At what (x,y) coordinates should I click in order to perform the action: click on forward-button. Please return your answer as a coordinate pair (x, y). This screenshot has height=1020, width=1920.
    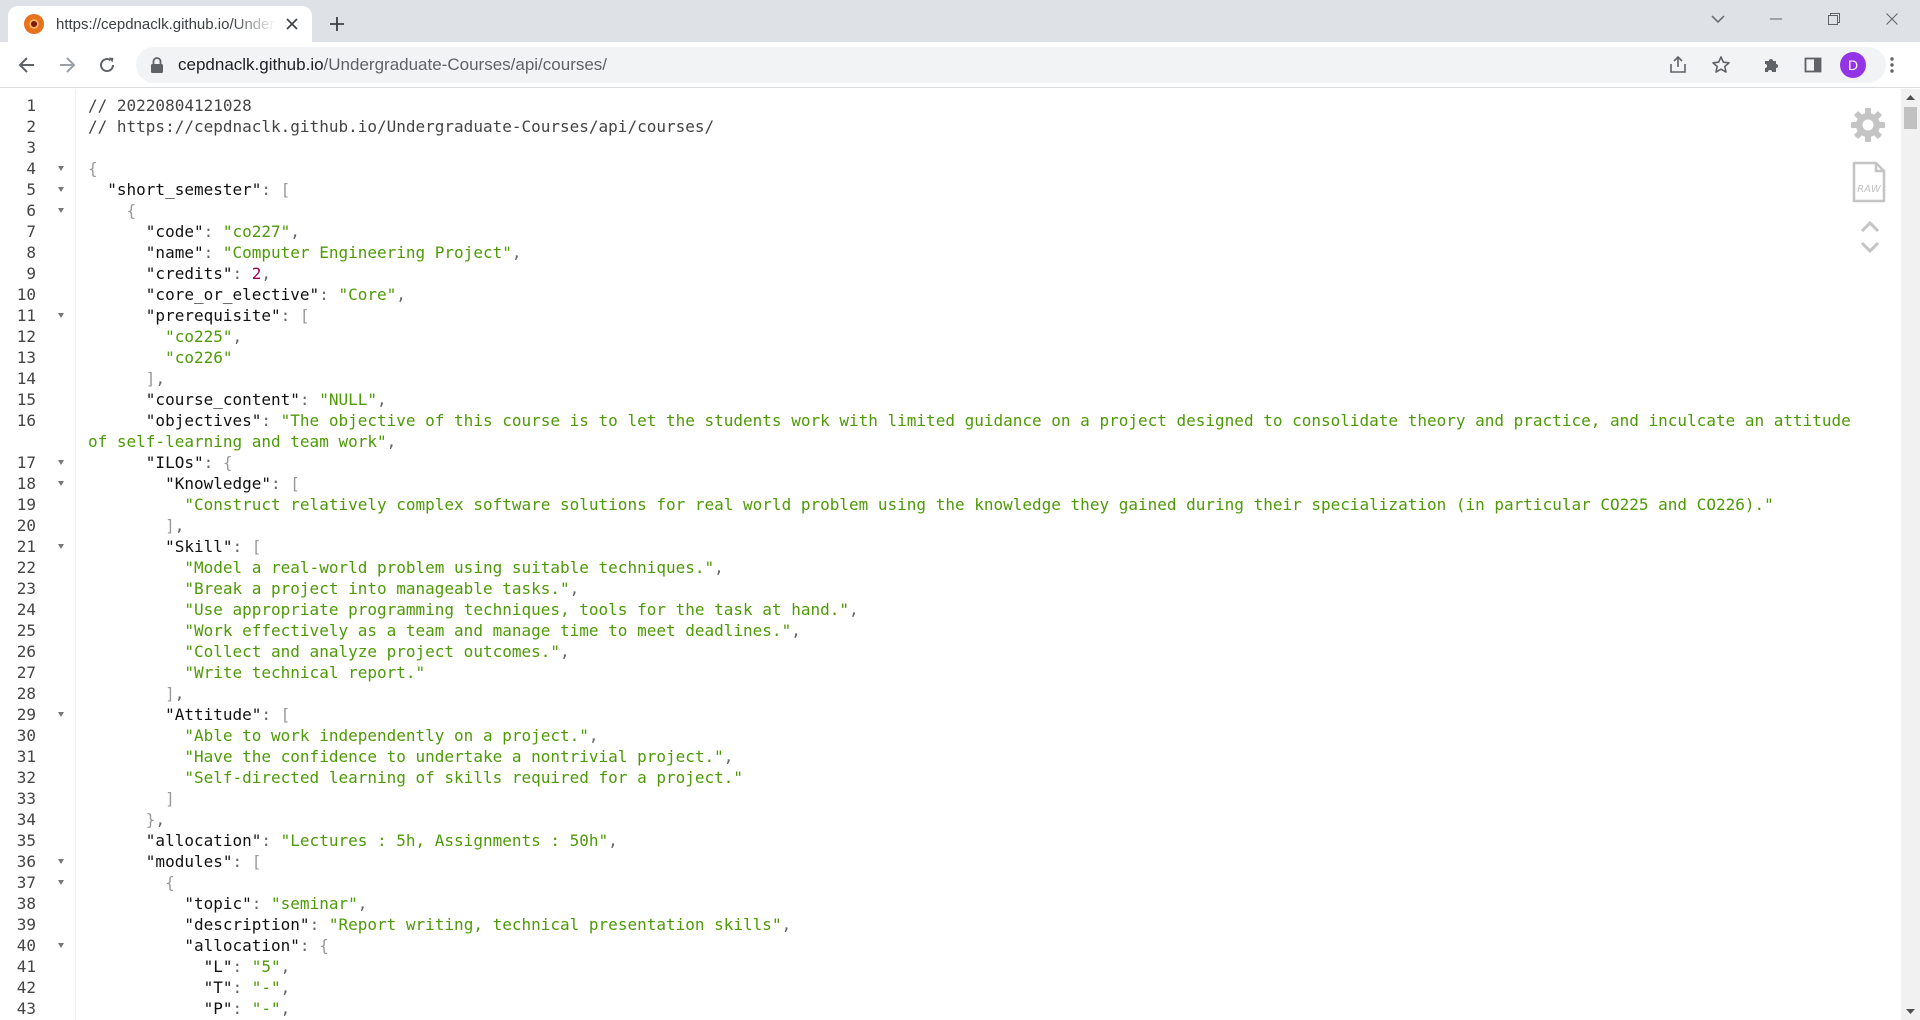
    Looking at the image, I should click on (67, 65).